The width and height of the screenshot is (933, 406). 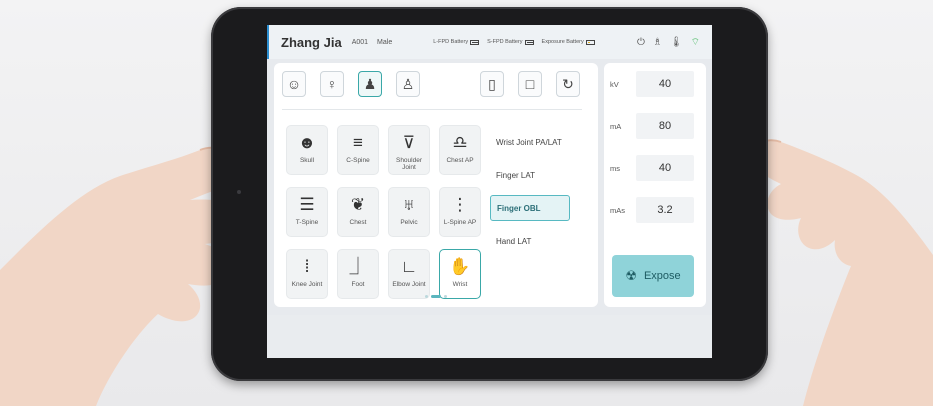 I want to click on pelvis-icon: ♅, so click(x=409, y=204).